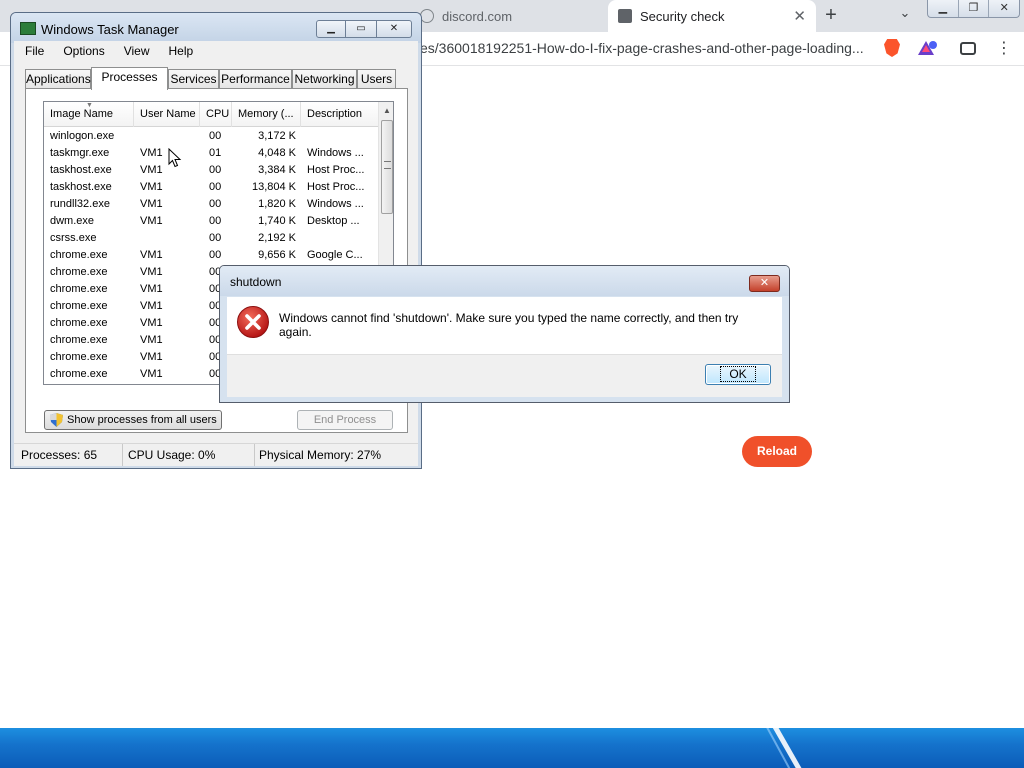  I want to click on process-name: csrss.exe, so click(73, 238).